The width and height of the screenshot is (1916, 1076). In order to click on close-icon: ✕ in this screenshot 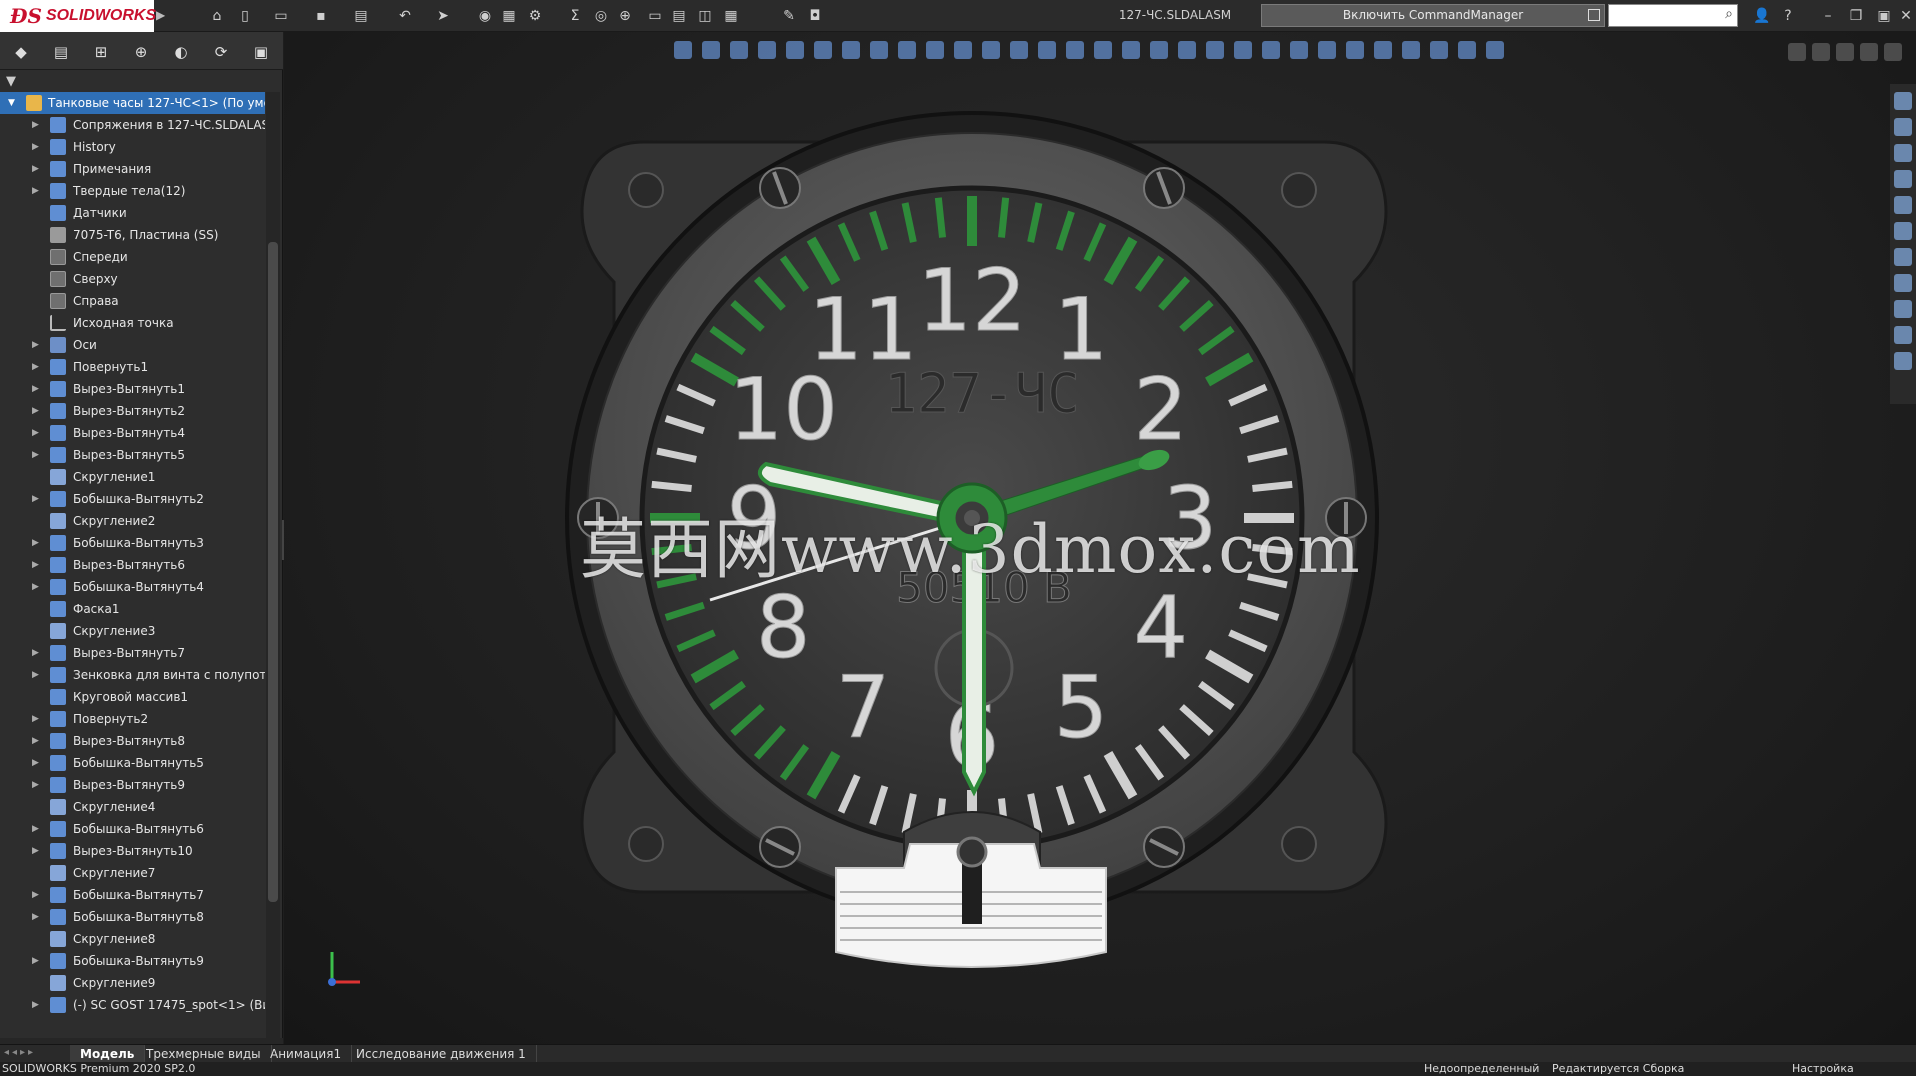, I will do `click(1906, 16)`.